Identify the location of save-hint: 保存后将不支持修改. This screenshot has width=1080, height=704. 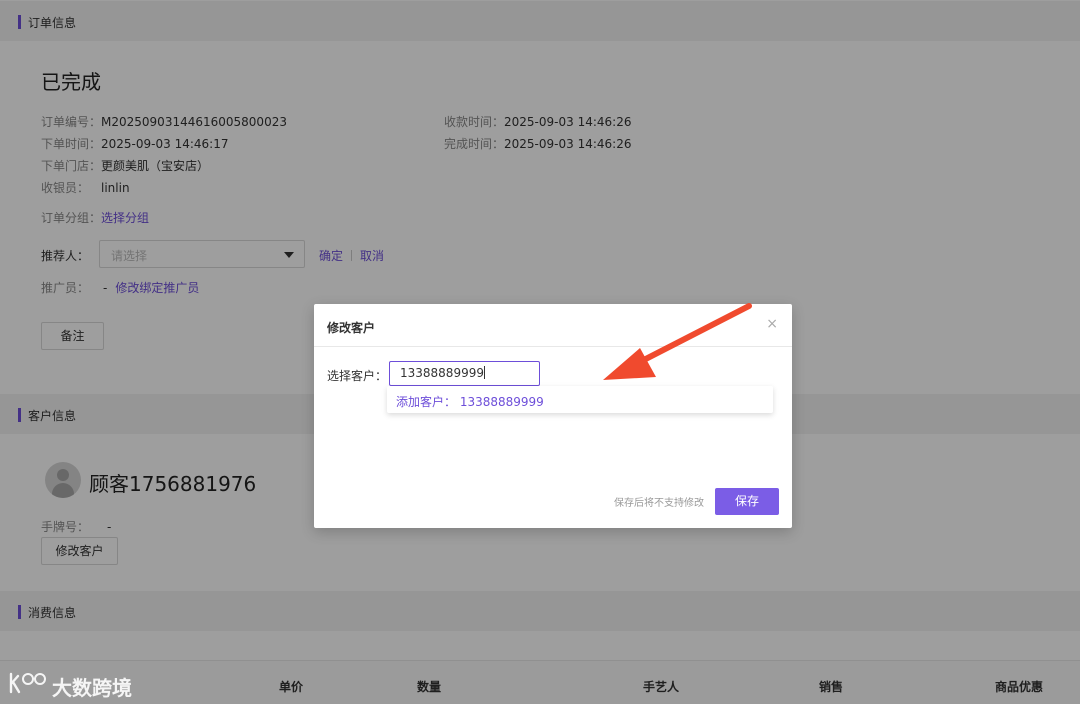
(659, 503).